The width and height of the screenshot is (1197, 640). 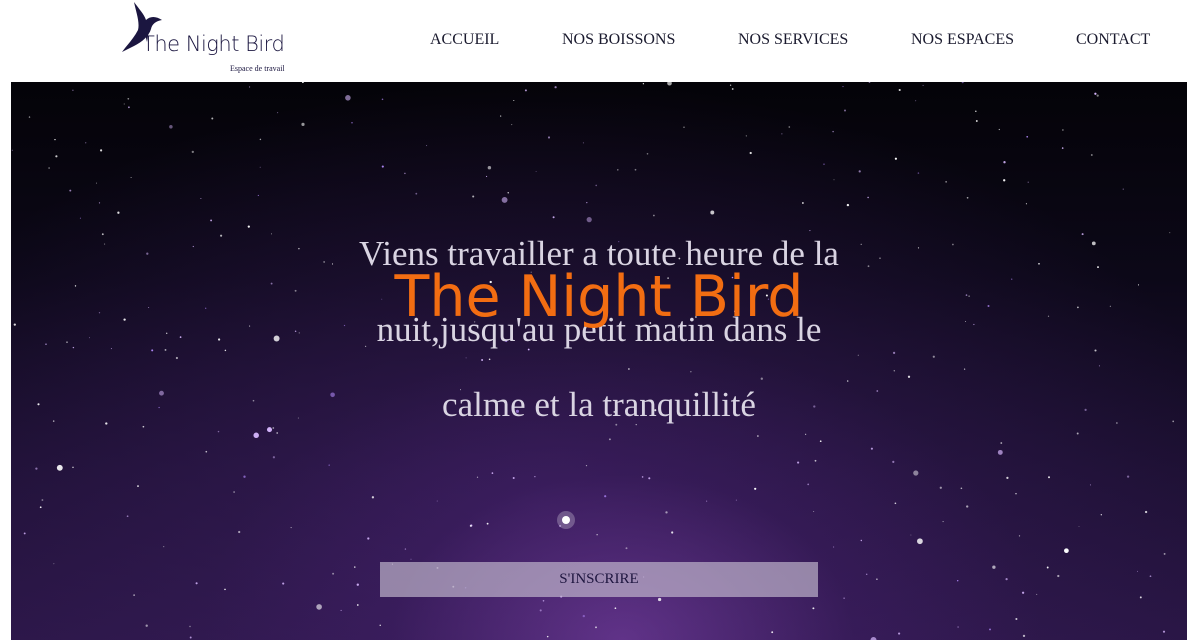 What do you see at coordinates (464, 40) in the screenshot?
I see `nav-item-accueil: ACCUEIL` at bounding box center [464, 40].